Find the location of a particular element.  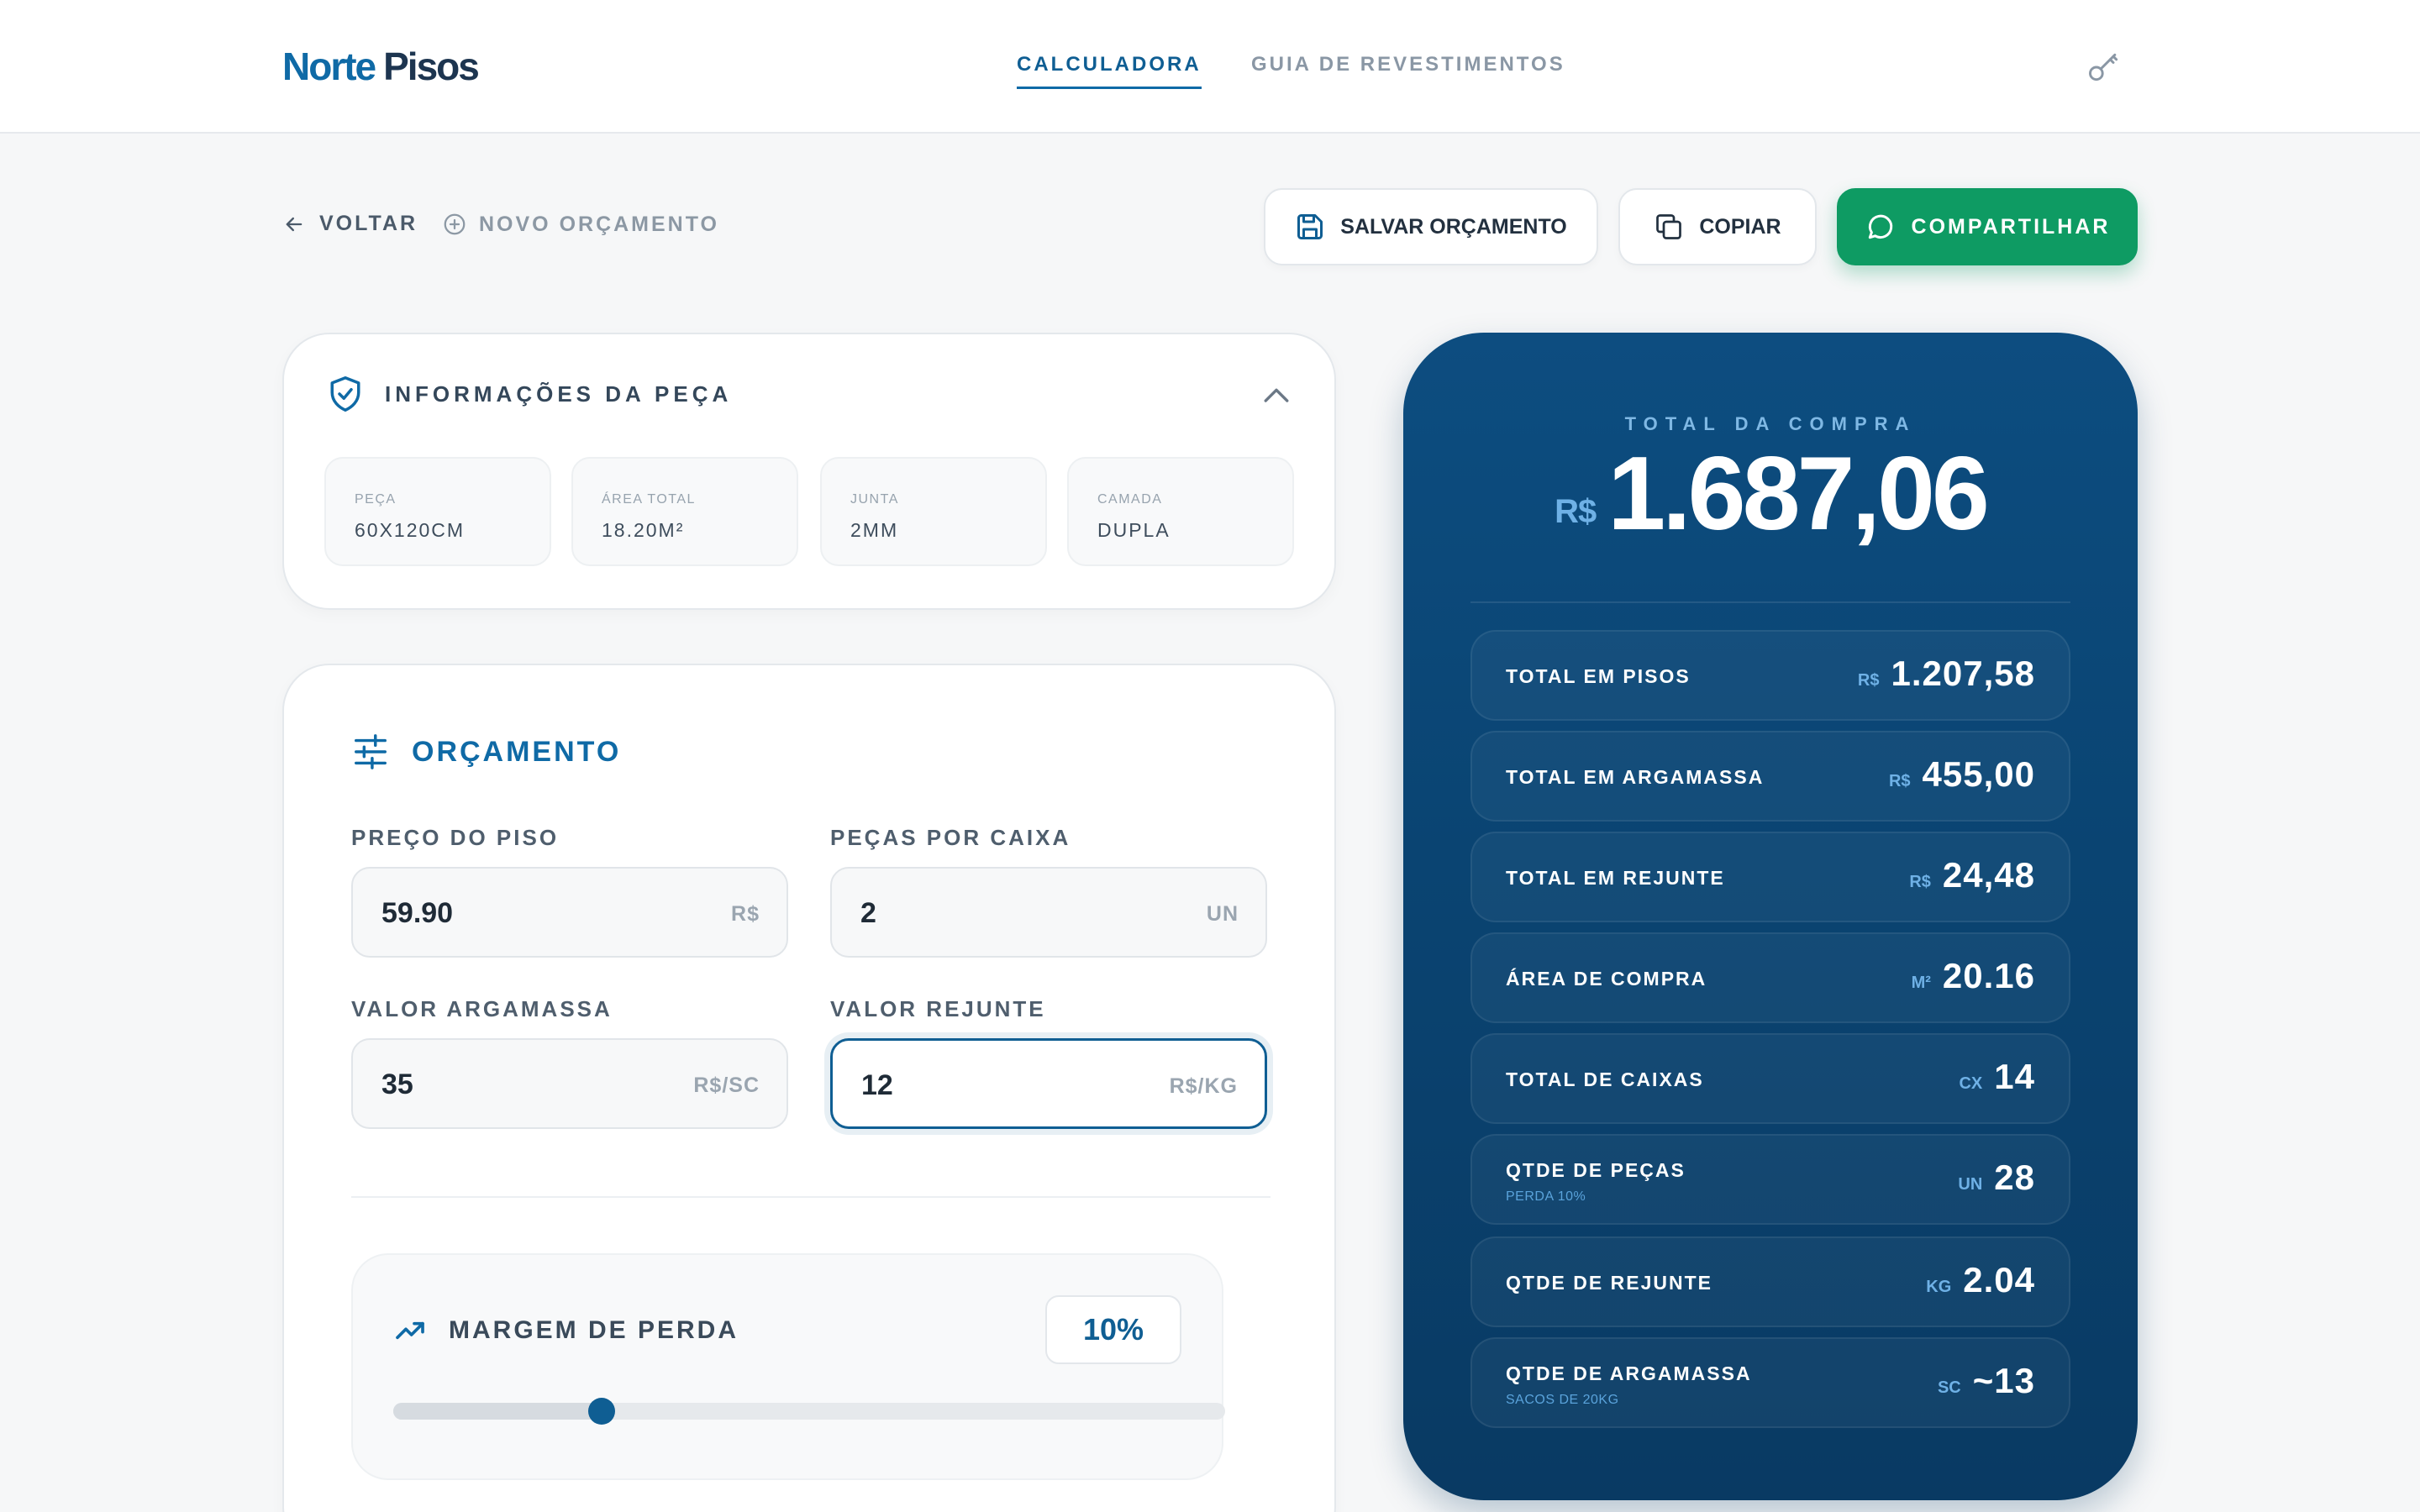

summary-row-value: 455,00 is located at coordinates (1979, 774).